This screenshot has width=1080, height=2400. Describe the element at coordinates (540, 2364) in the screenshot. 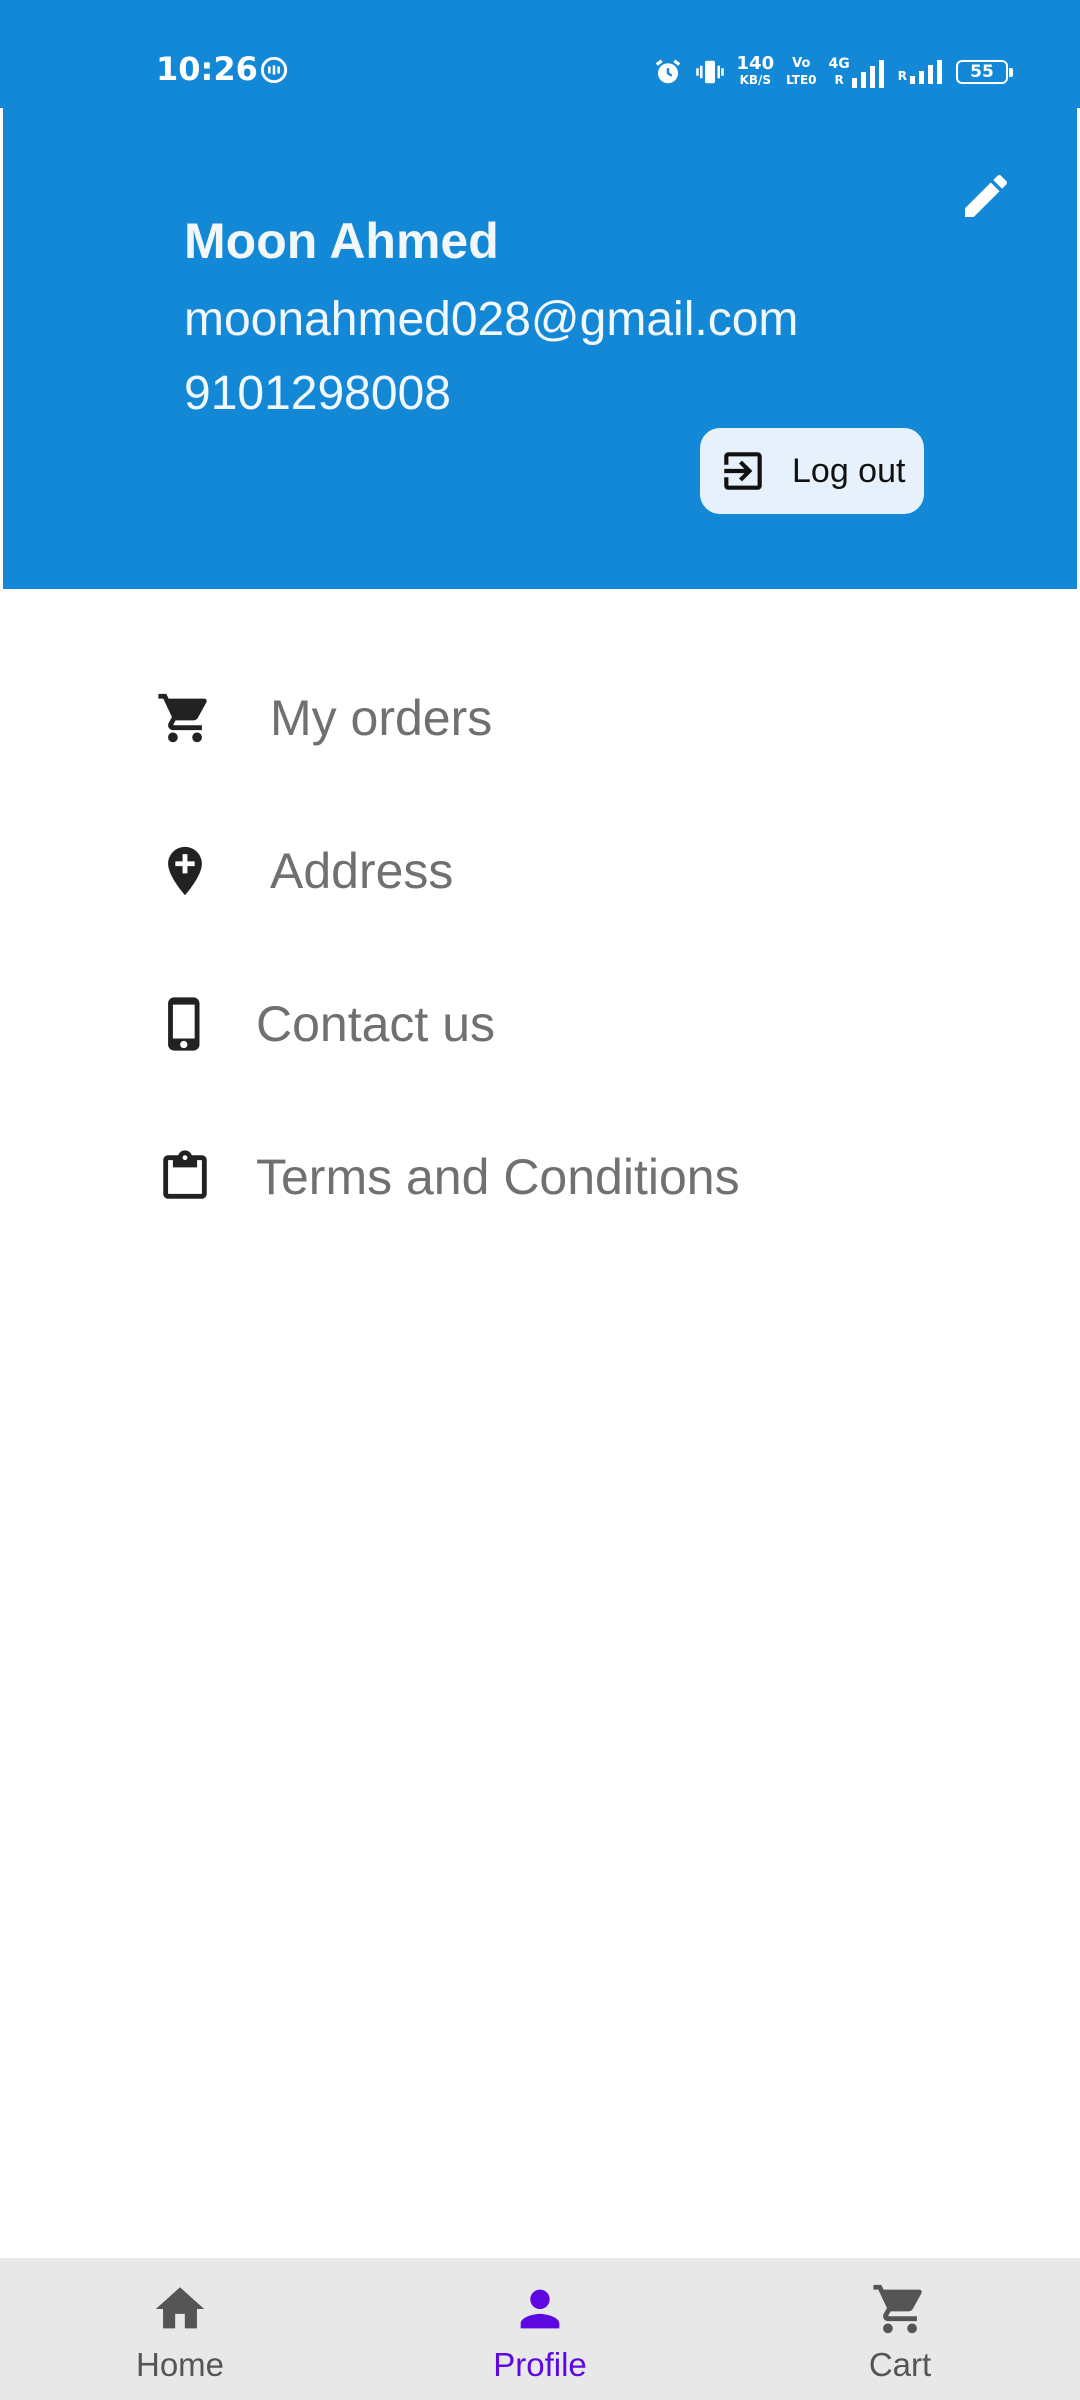

I see `nav-label-profile: Profile` at that location.